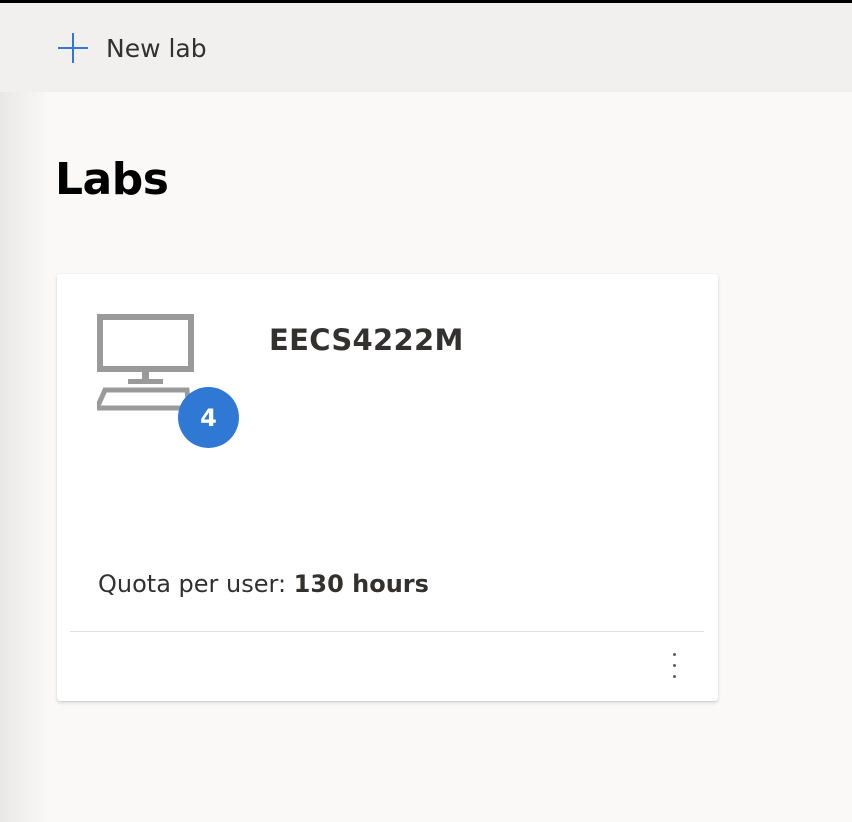 Image resolution: width=852 pixels, height=822 pixels. Describe the element at coordinates (196, 584) in the screenshot. I see `quota-label: Quota per user:` at that location.